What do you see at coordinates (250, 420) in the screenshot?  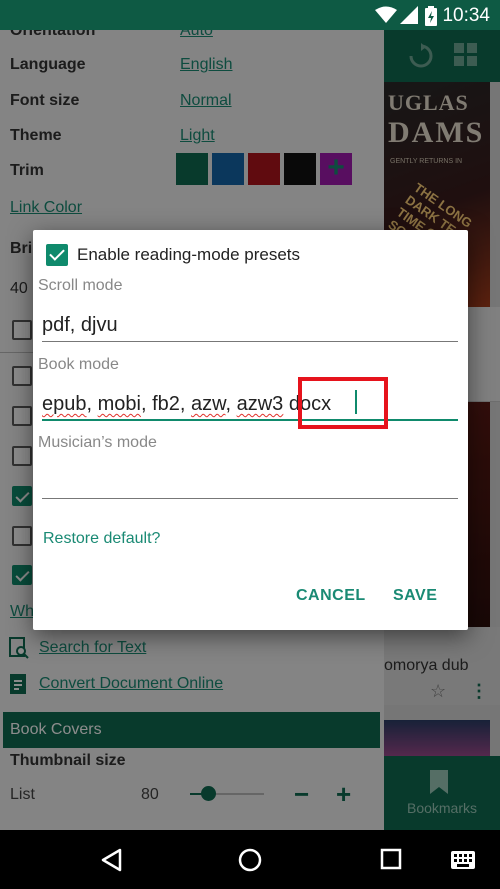 I see `book-mode-underline` at bounding box center [250, 420].